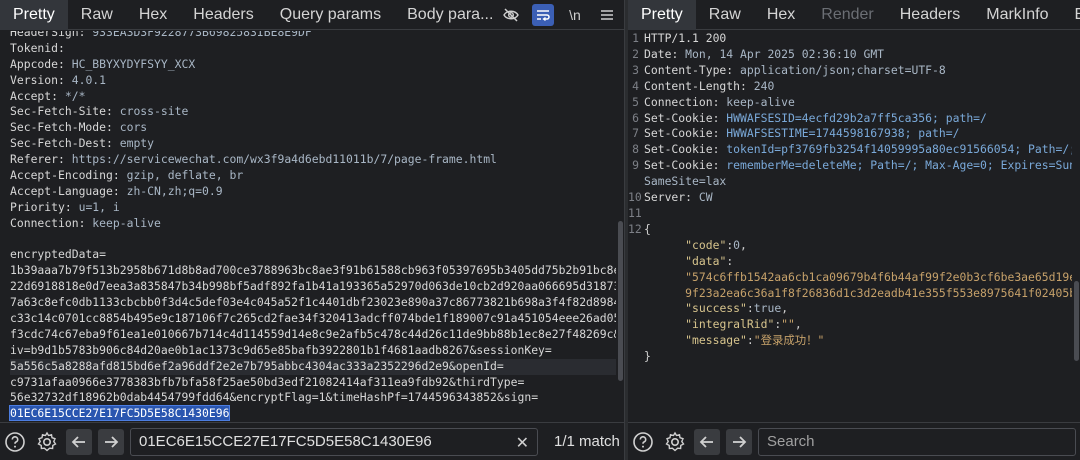 The height and width of the screenshot is (460, 1080). What do you see at coordinates (58, 254) in the screenshot?
I see `request-body-line: encryptedData=` at bounding box center [58, 254].